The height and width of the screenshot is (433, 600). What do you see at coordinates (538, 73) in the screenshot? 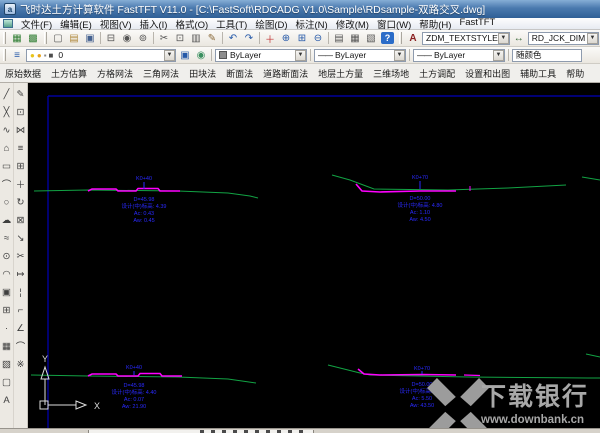
I see `fasttft-menu-item: 辅助工具` at bounding box center [538, 73].